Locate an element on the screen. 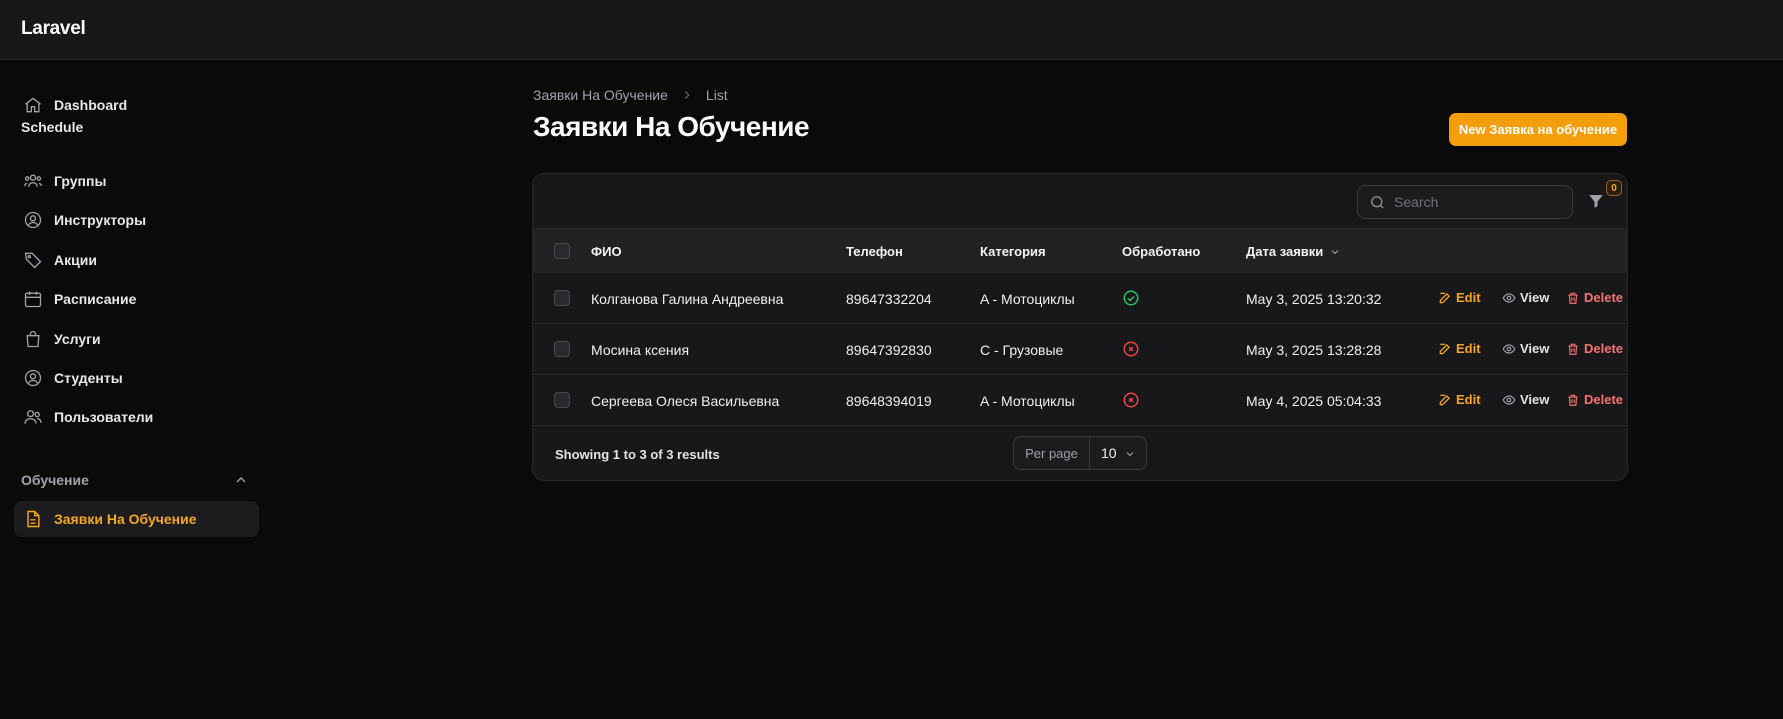 This screenshot has height=719, width=1783. cell-name: Сергеева Олеся Васильевна is located at coordinates (685, 401).